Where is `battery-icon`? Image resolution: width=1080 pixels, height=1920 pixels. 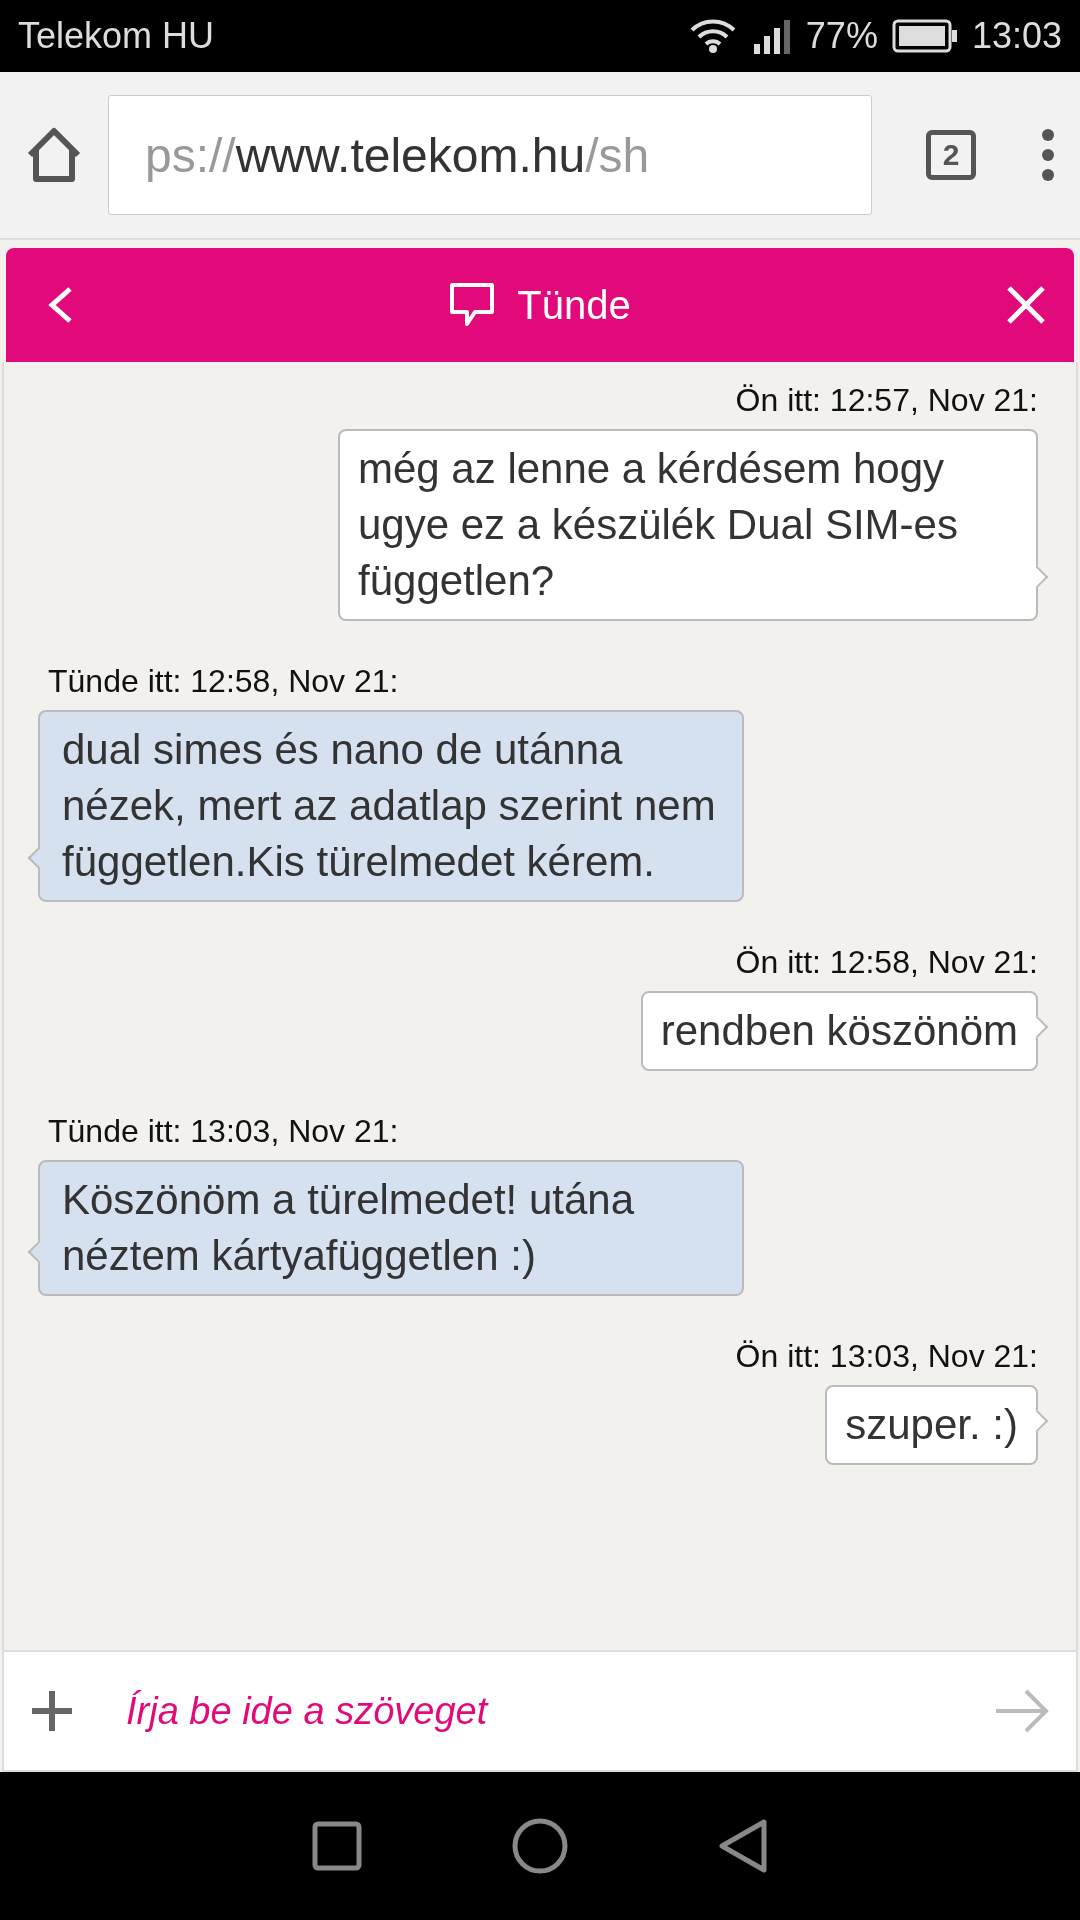
battery-icon is located at coordinates (924, 36).